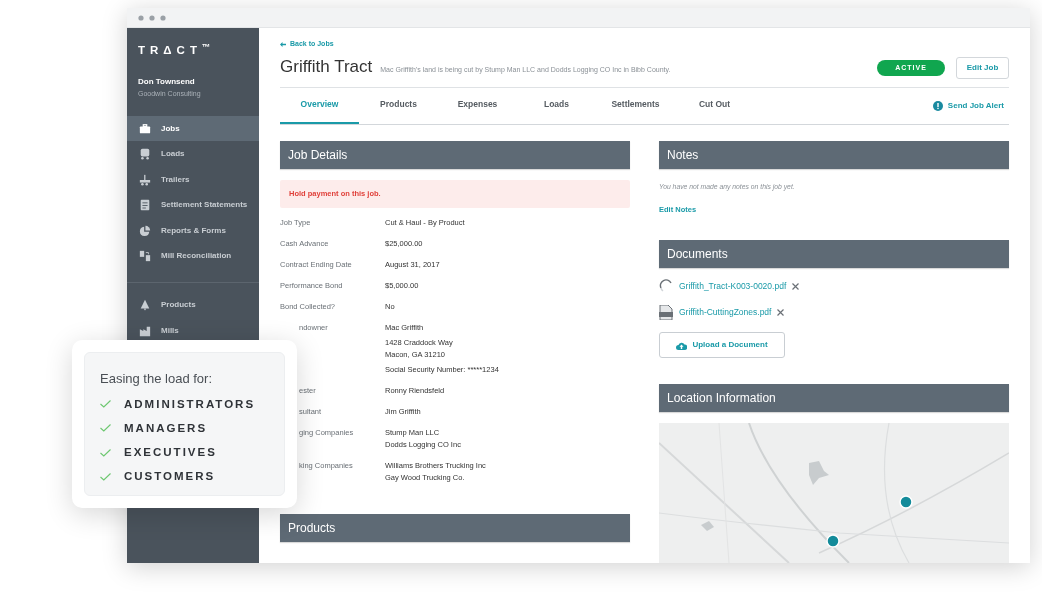 This screenshot has height=612, width=1042. Describe the element at coordinates (177, 50) in the screenshot. I see `logo: TRΔCT$^{™}$` at that location.